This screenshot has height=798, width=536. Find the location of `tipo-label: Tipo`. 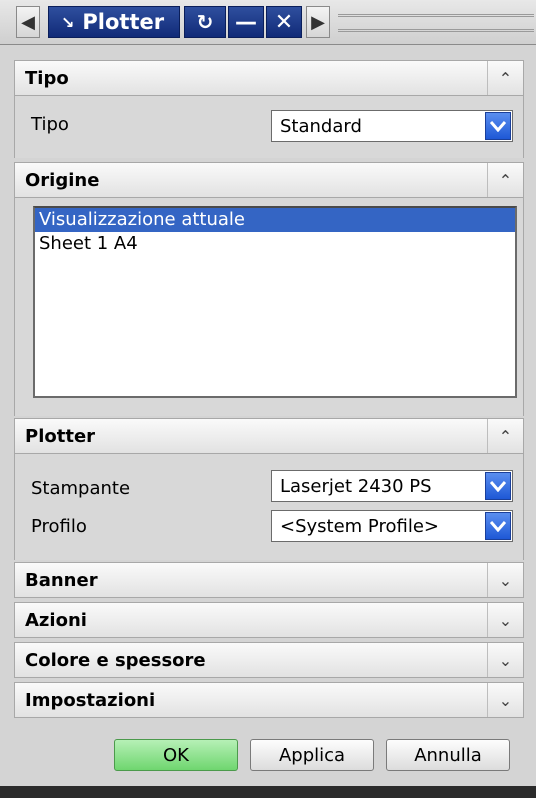

tipo-label: Tipo is located at coordinates (50, 124).